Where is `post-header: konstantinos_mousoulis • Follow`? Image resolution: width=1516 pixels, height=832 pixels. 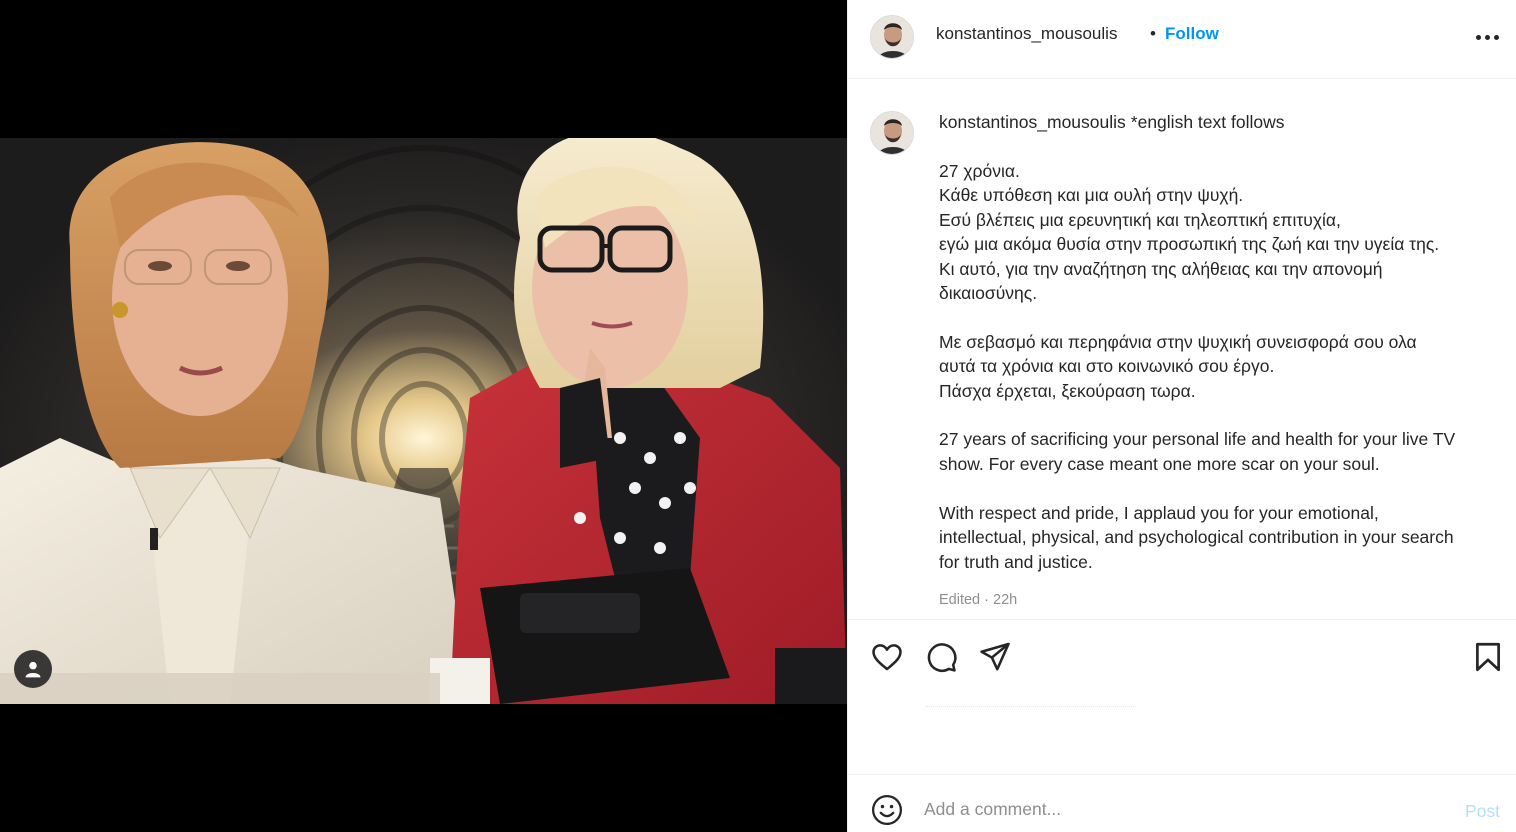 post-header: konstantinos_mousoulis • Follow is located at coordinates (1182, 39).